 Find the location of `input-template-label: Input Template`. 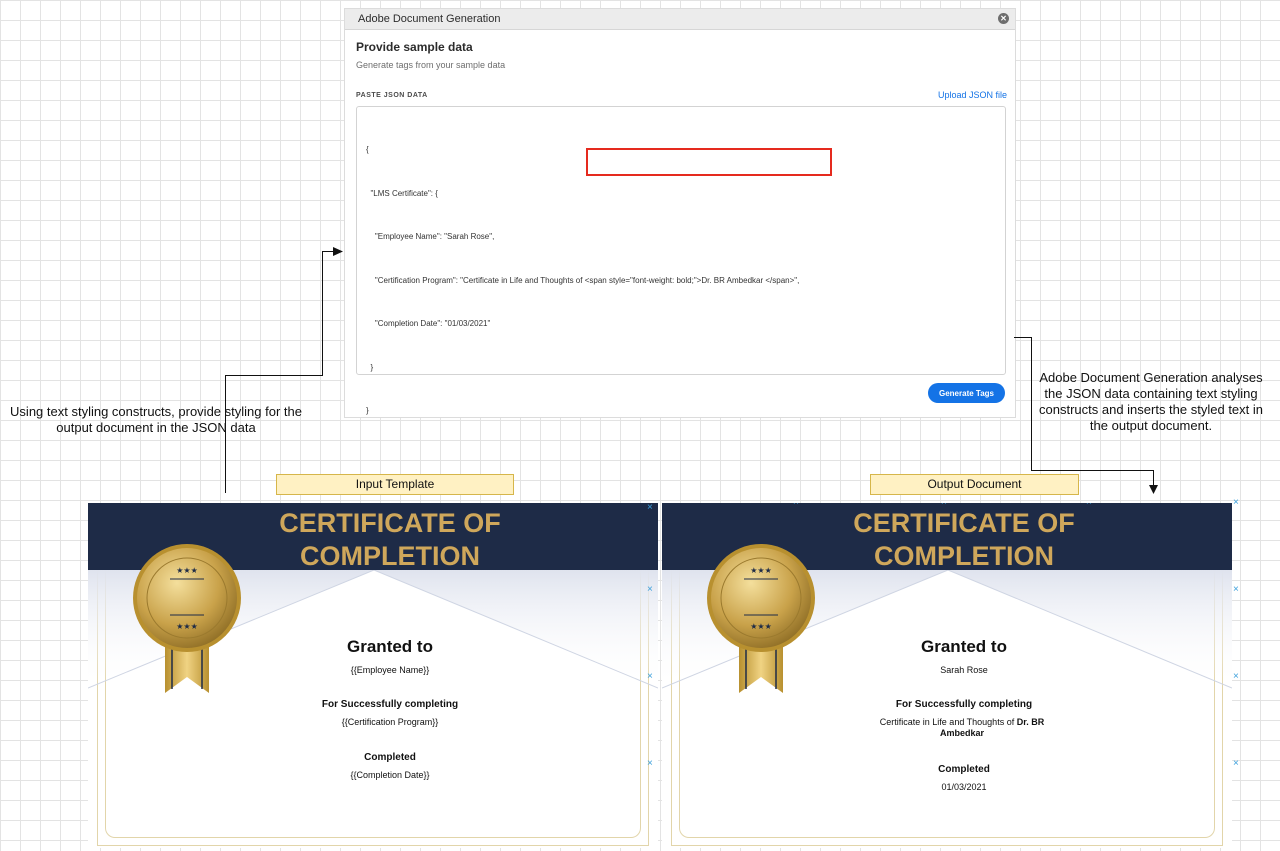

input-template-label: Input Template is located at coordinates (395, 484).